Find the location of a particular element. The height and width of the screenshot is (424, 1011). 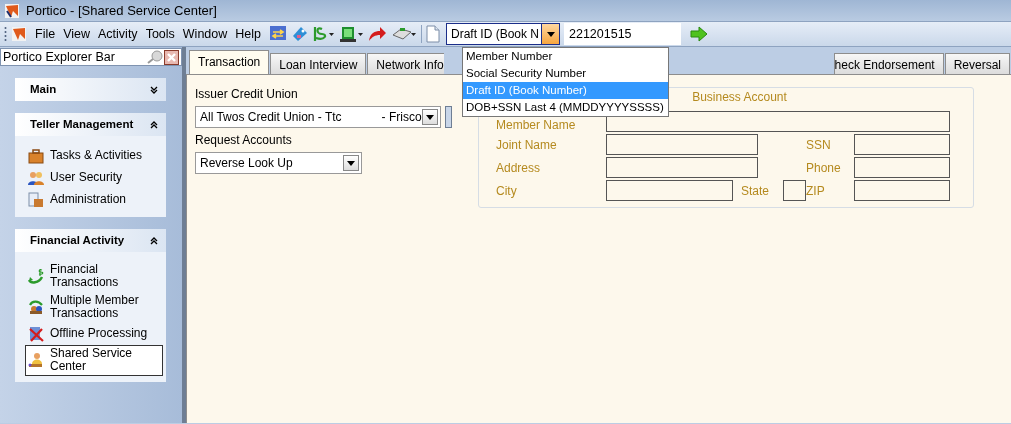

menu-item: File is located at coordinates (45, 34).